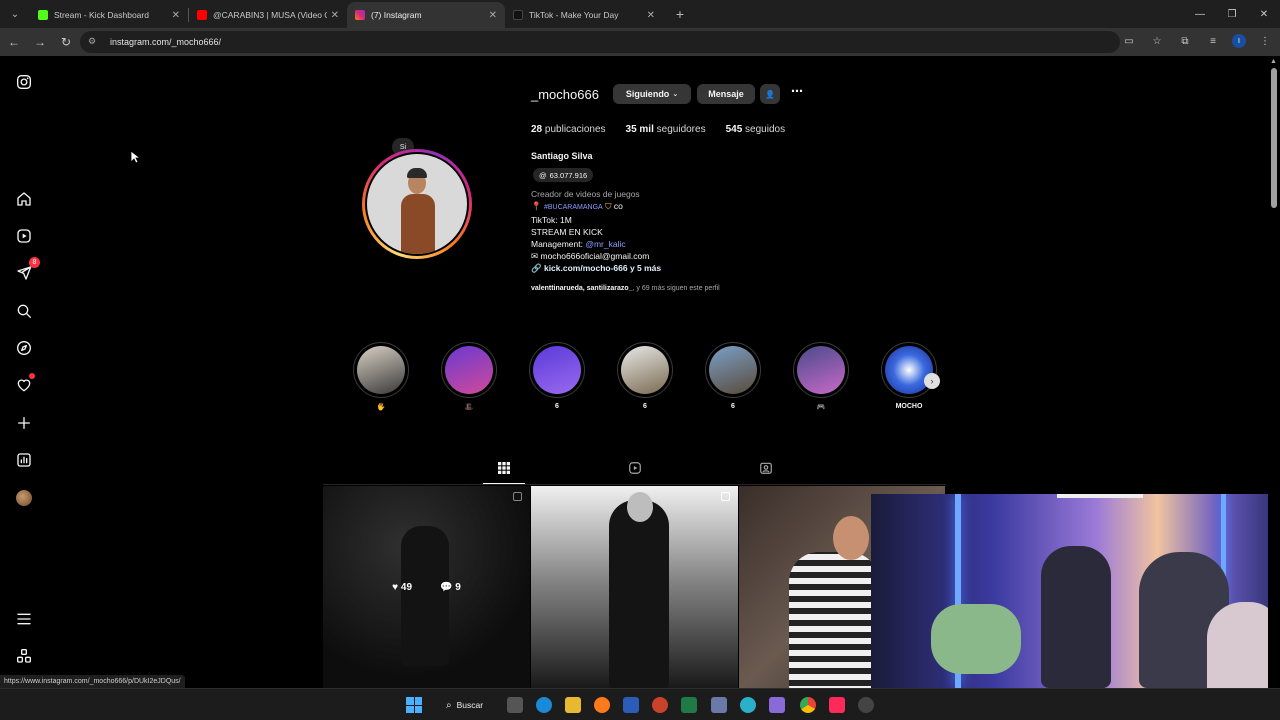 This screenshot has height=720, width=1280. Describe the element at coordinates (544, 705) in the screenshot. I see `edge-icon` at that location.